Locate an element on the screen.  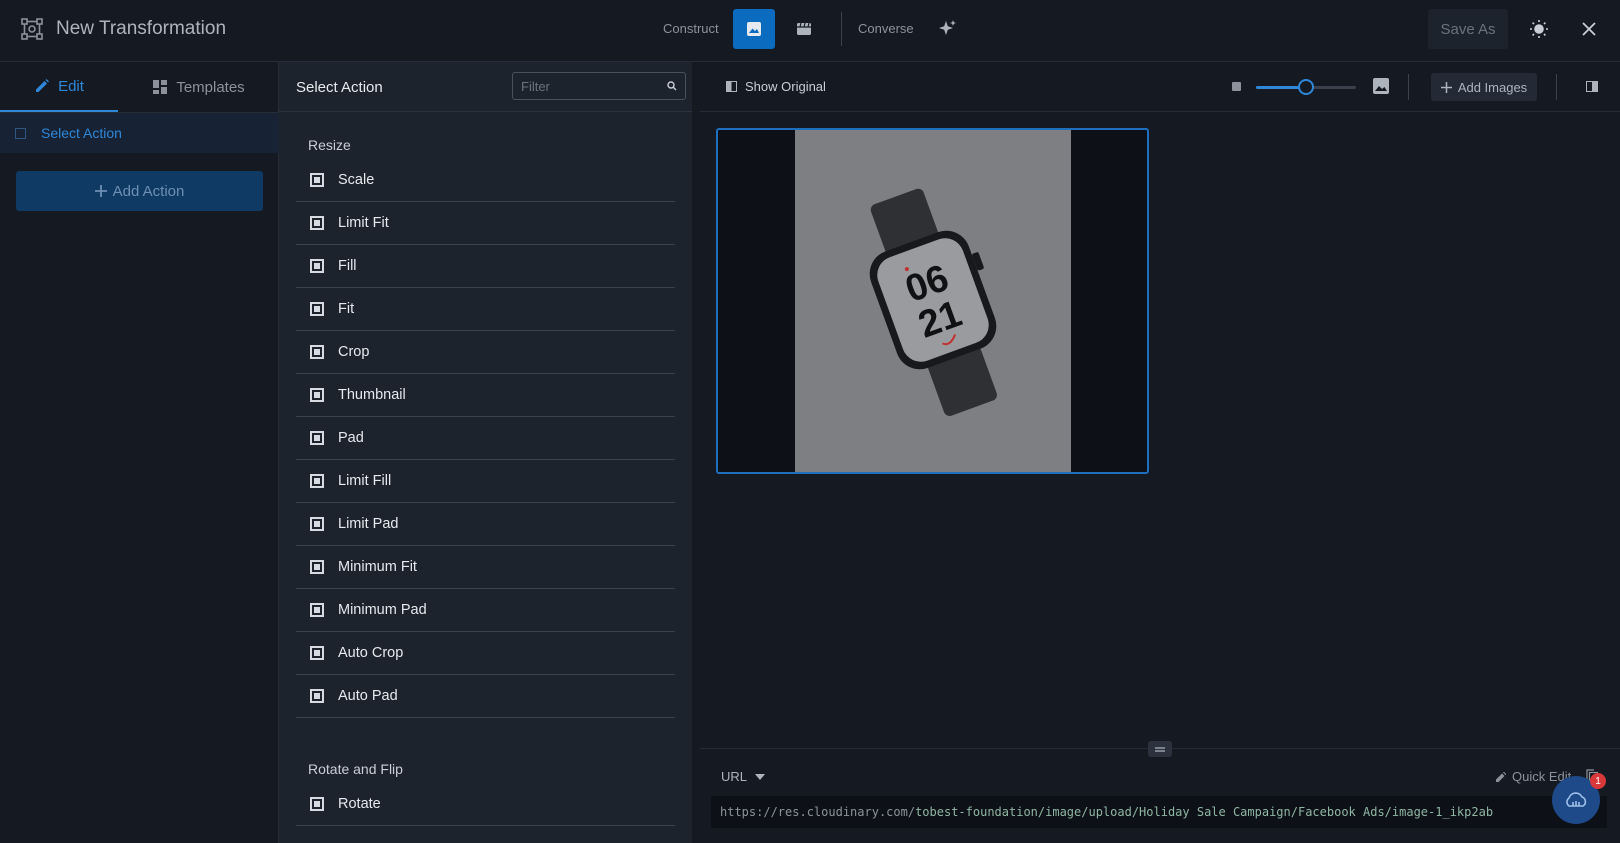
close-button is located at coordinates (1589, 29).